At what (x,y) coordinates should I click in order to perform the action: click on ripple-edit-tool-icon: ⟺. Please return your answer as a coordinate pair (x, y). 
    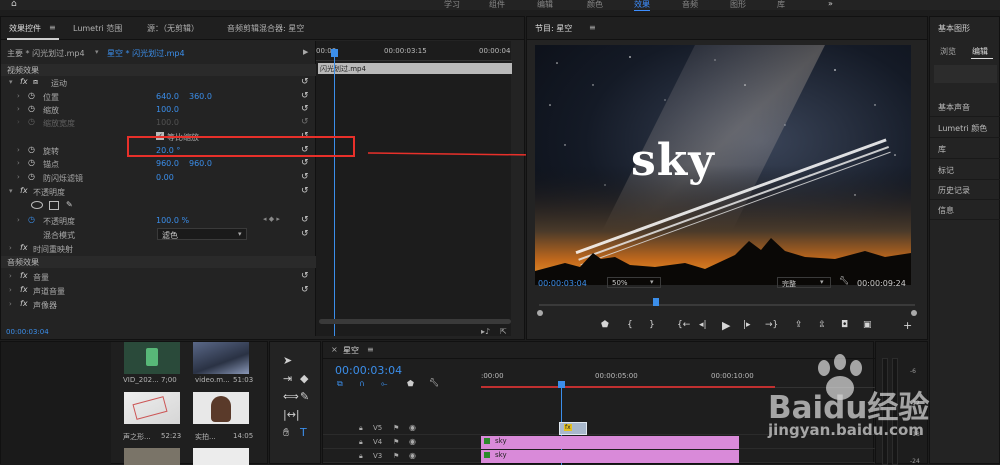
    Looking at the image, I should click on (291, 396).